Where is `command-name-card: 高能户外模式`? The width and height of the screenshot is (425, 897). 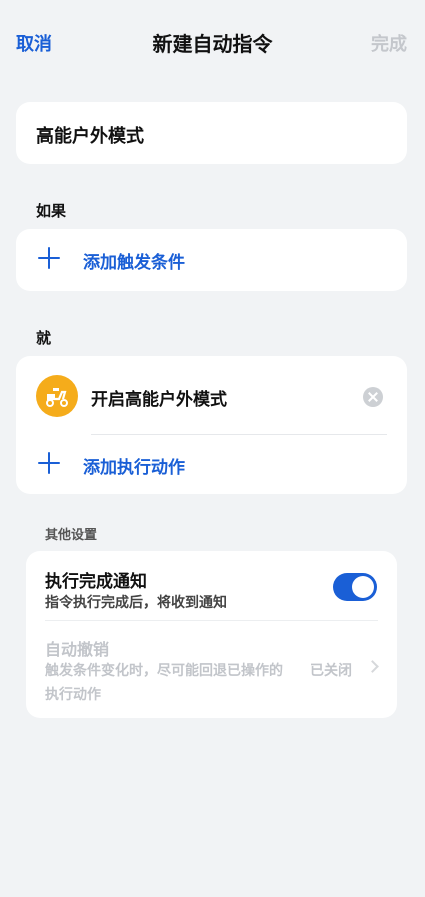
command-name-card: 高能户外模式 is located at coordinates (211, 133).